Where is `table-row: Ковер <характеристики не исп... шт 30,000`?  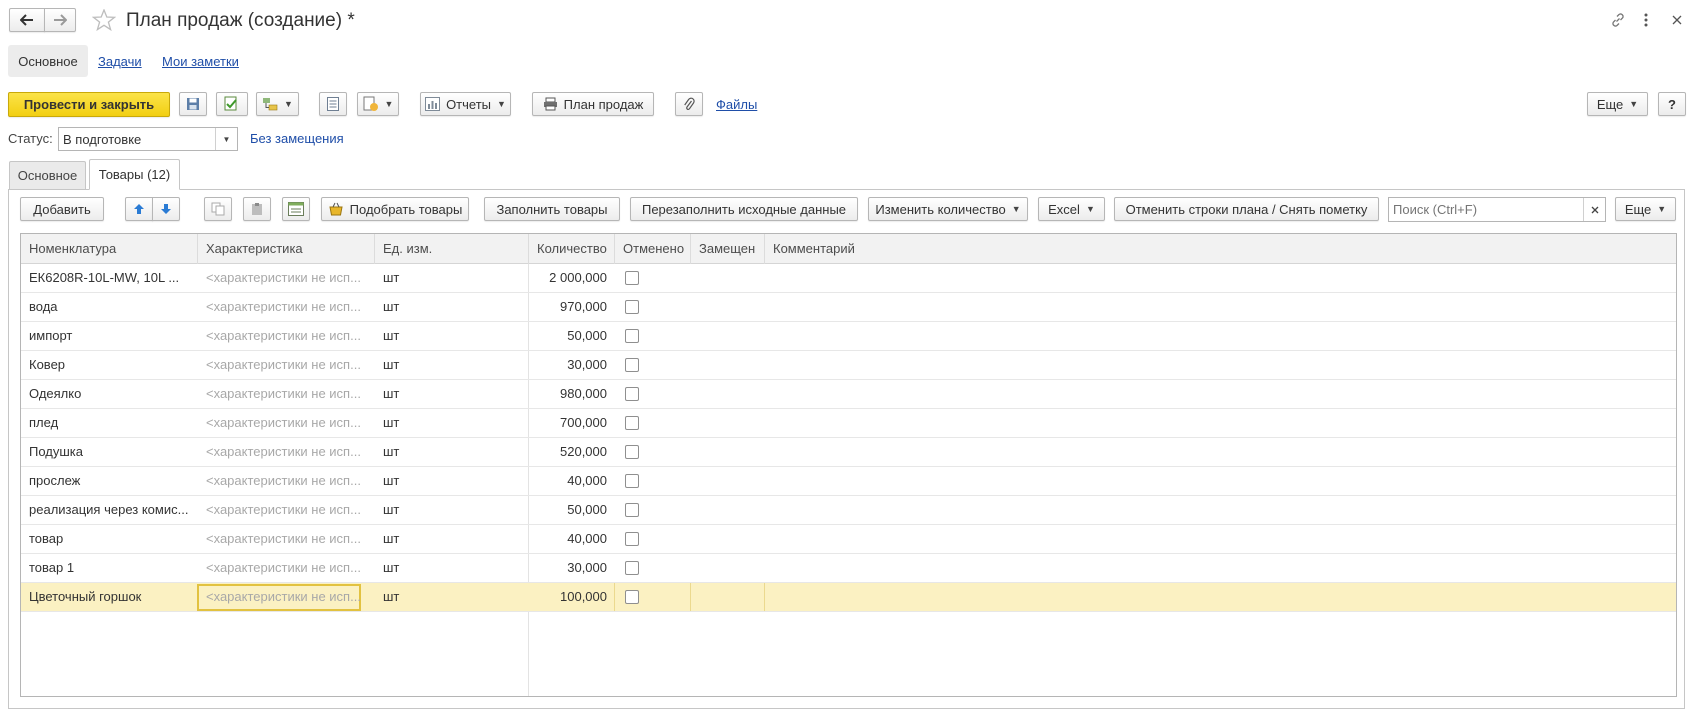
table-row: Ковер <характеристики не исп... шт 30,000 is located at coordinates (848, 365).